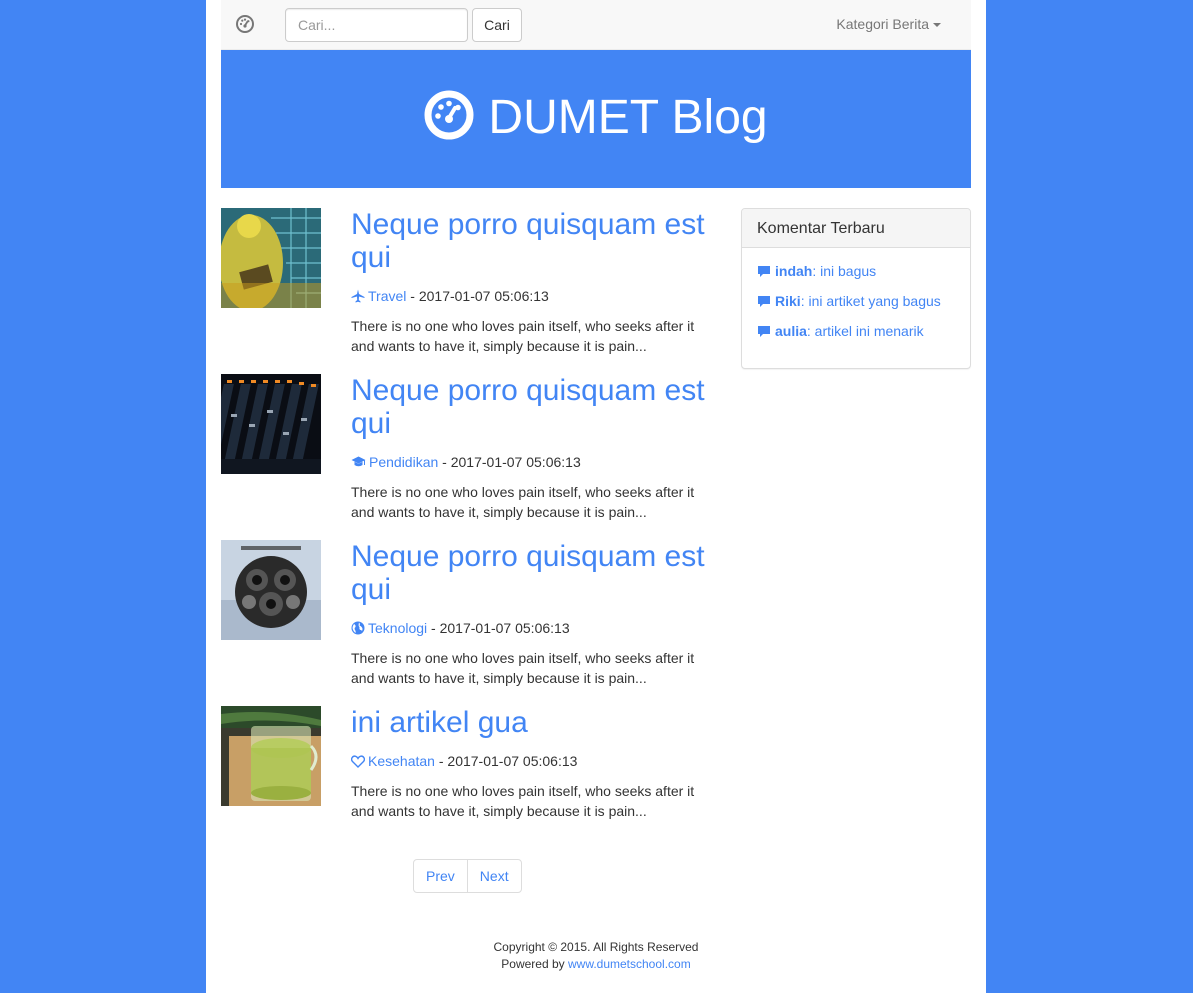 The image size is (1193, 993). What do you see at coordinates (596, 25) in the screenshot?
I see `navbar: Cari Kategori Berita` at bounding box center [596, 25].